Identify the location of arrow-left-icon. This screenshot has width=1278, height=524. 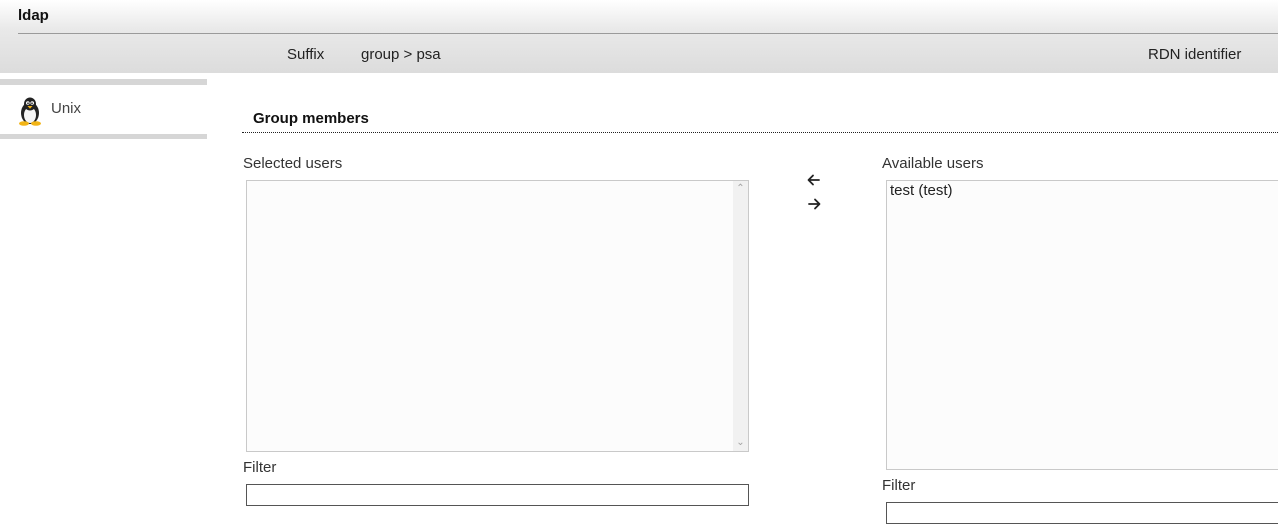
(813, 180).